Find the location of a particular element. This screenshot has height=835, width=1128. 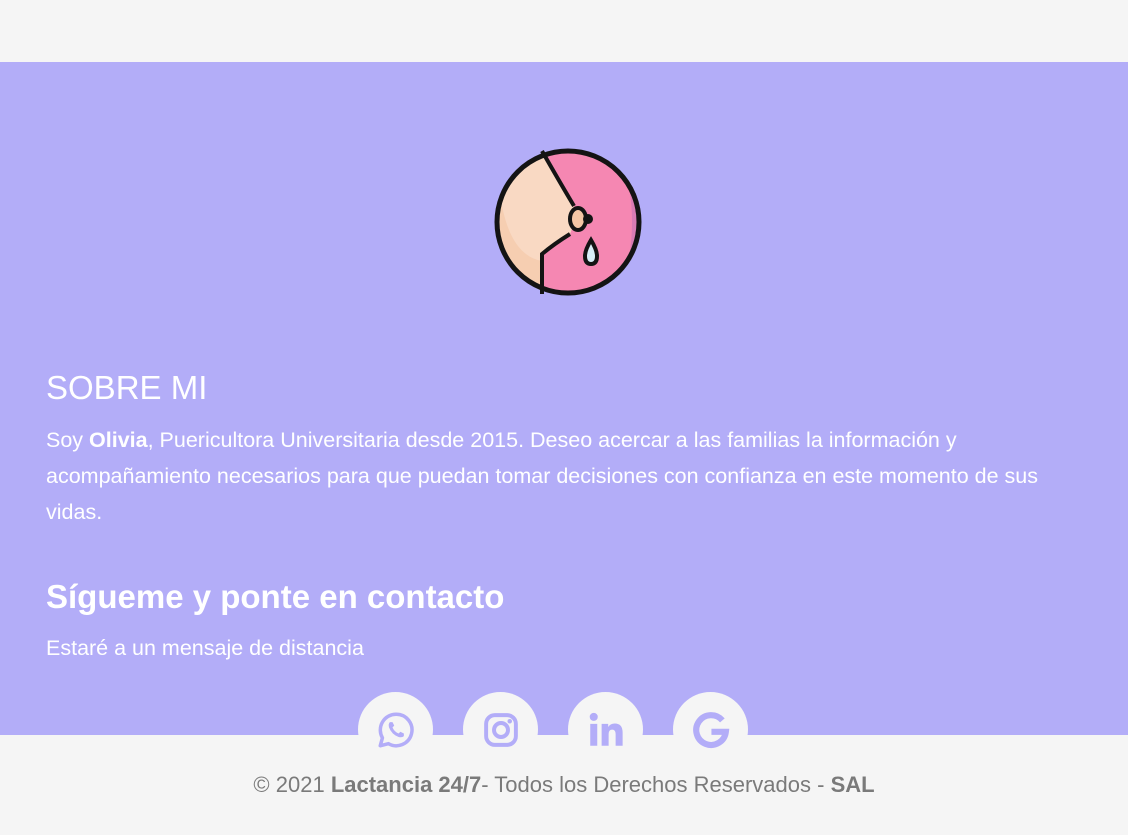

about-title: SOBRE MI is located at coordinates (127, 387).